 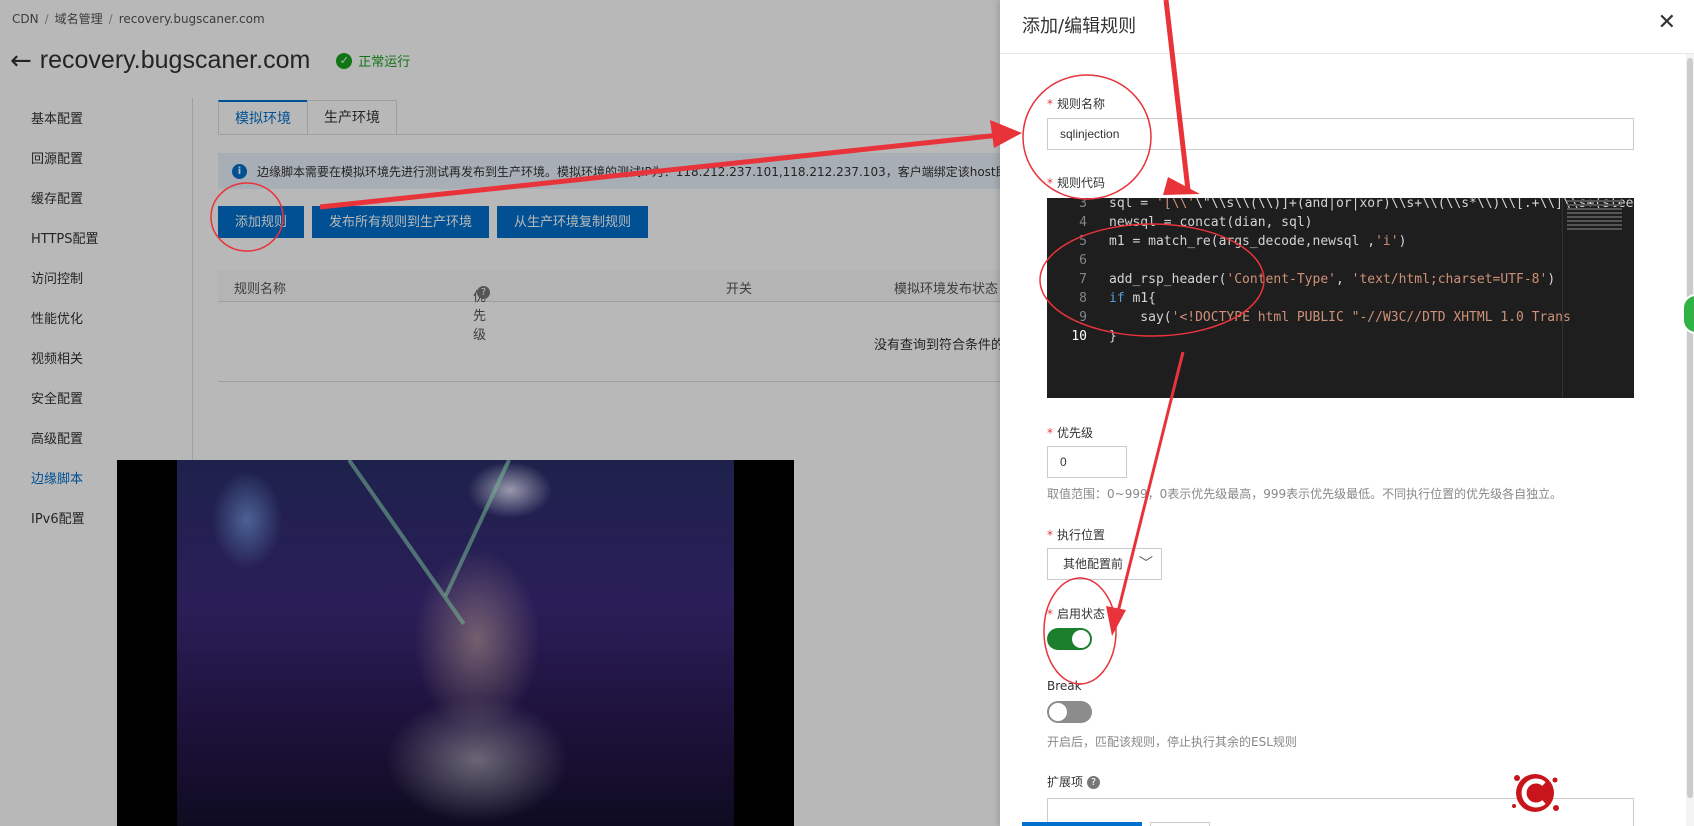 What do you see at coordinates (1688, 314) in the screenshot?
I see `floating-help-bubble` at bounding box center [1688, 314].